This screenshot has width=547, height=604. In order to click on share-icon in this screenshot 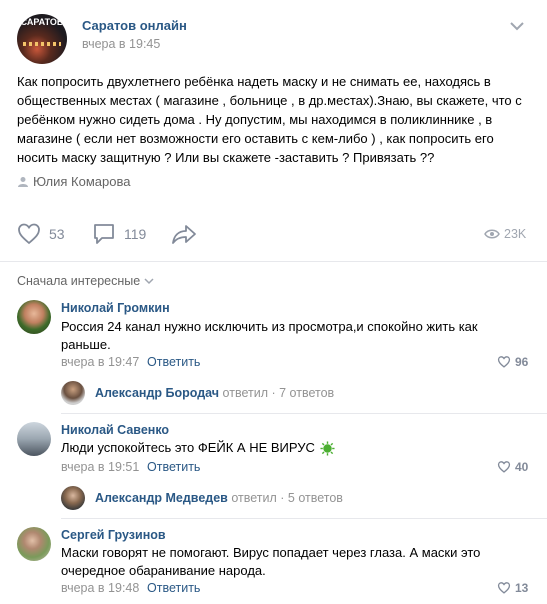, I will do `click(184, 234)`.